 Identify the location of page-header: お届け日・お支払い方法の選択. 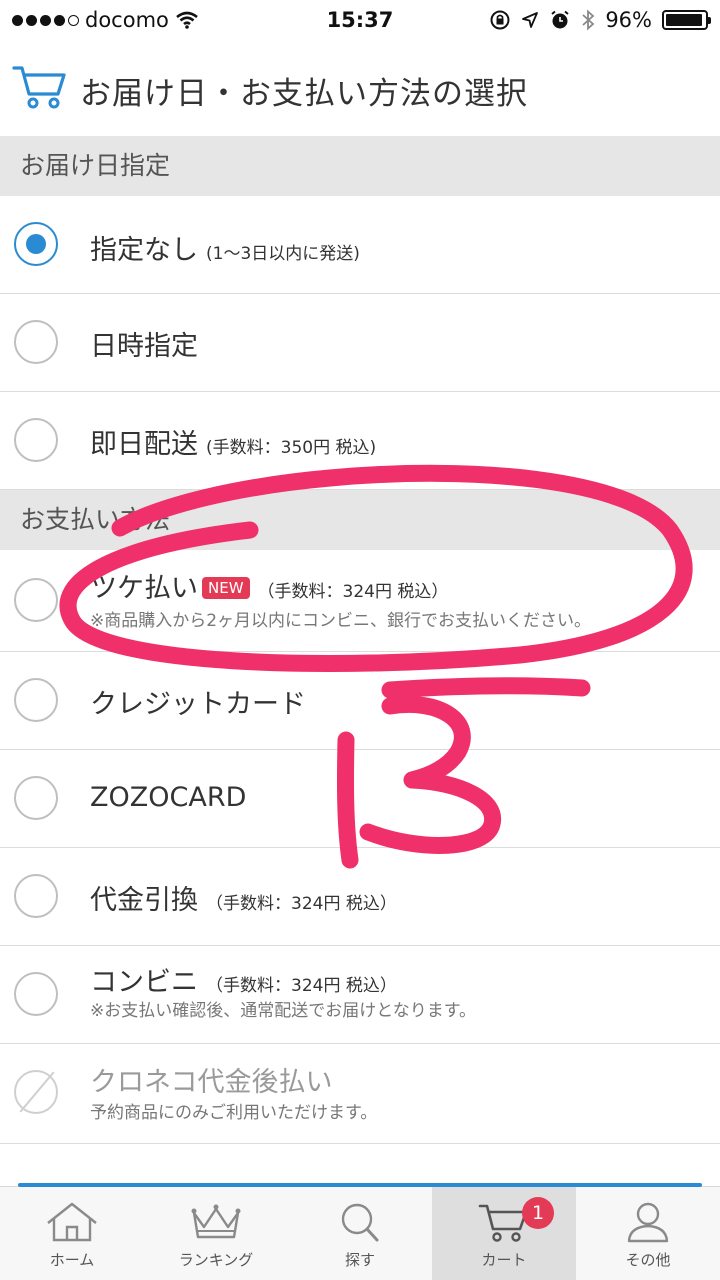
(360, 88).